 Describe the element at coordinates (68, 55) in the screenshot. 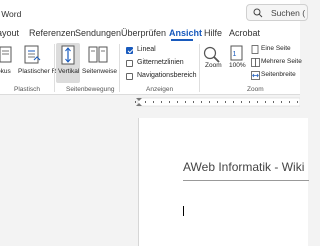

I see `vertical-scroll-icon` at that location.